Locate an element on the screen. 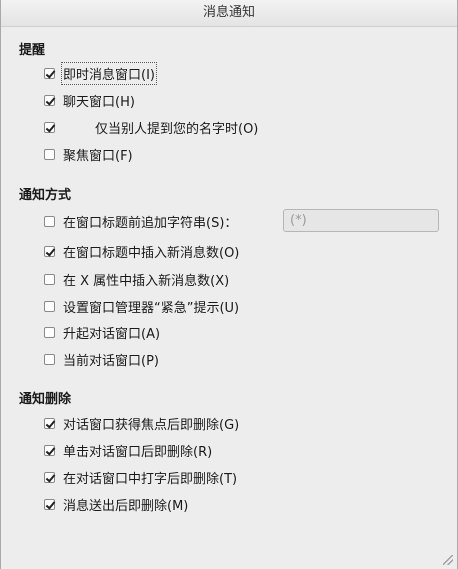  checkbox-row-remove-on-click: 单击对话窗口后即删除(R) is located at coordinates (128, 450).